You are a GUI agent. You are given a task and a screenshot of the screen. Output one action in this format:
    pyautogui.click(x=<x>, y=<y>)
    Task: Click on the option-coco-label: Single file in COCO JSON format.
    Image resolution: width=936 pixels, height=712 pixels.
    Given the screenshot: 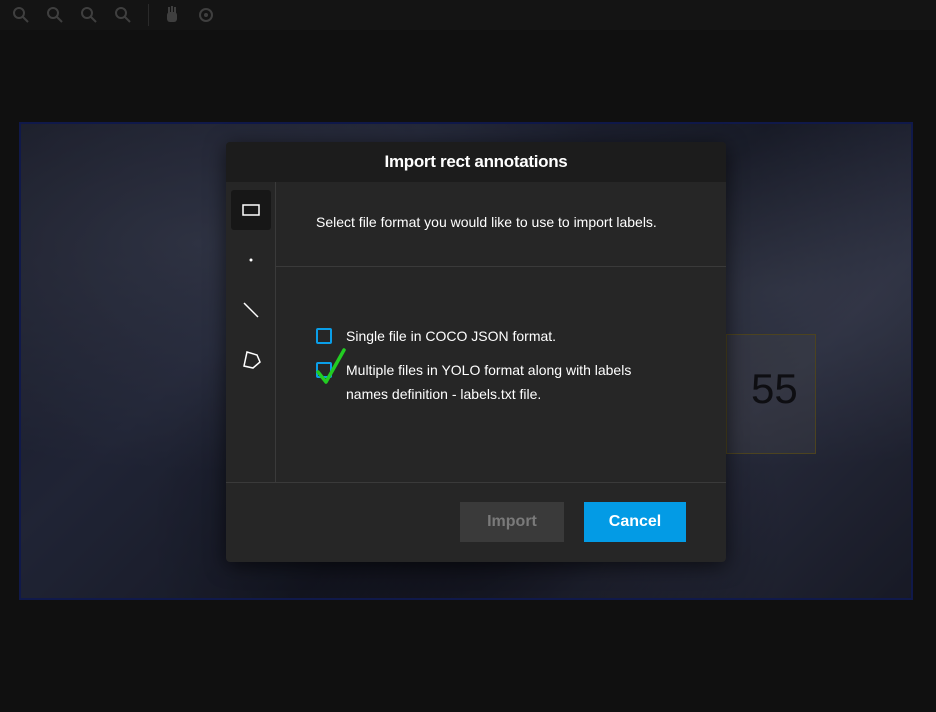 What is the action you would take?
    pyautogui.click(x=451, y=336)
    